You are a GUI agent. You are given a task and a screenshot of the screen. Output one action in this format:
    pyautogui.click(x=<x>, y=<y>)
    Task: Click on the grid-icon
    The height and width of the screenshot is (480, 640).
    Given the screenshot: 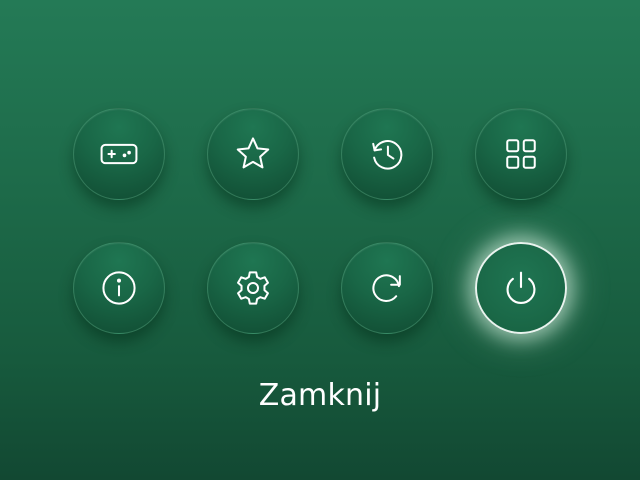 What is the action you would take?
    pyautogui.click(x=521, y=154)
    